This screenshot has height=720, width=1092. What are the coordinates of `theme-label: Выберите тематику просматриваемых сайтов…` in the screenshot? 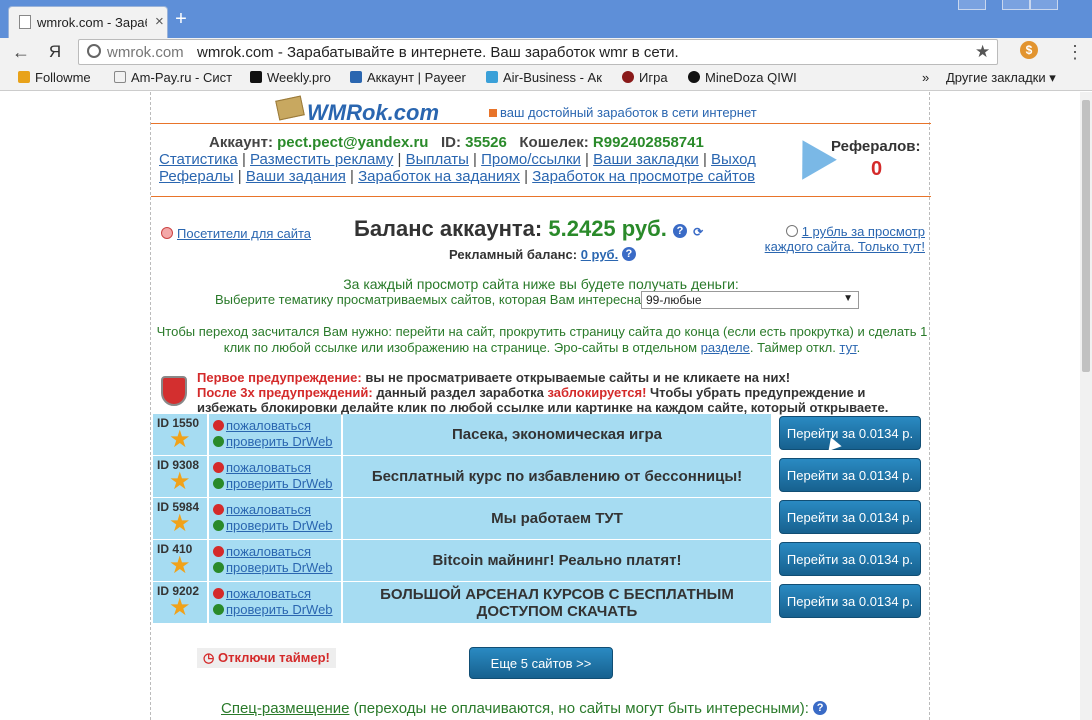 It's located at (430, 299).